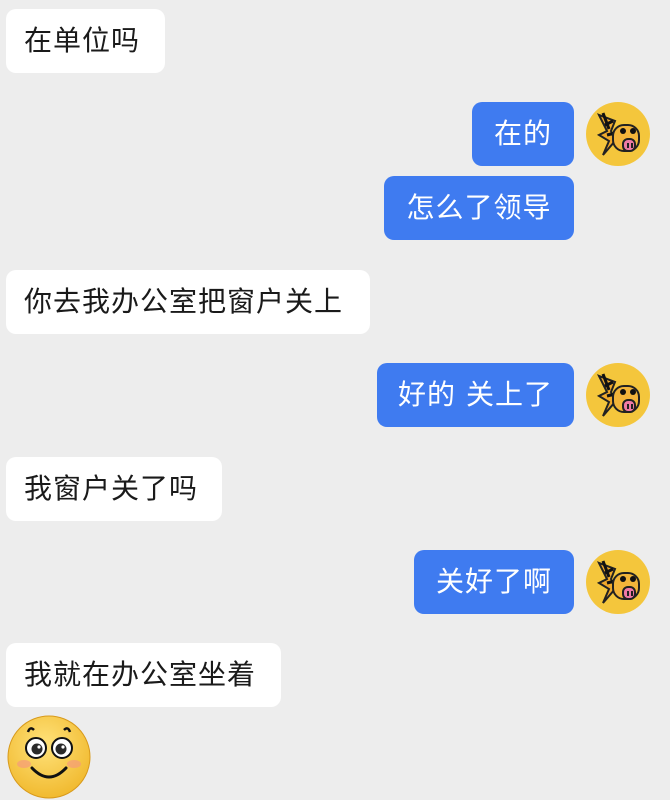  What do you see at coordinates (523, 134) in the screenshot?
I see `message-bubble-outgoing: 在的` at bounding box center [523, 134].